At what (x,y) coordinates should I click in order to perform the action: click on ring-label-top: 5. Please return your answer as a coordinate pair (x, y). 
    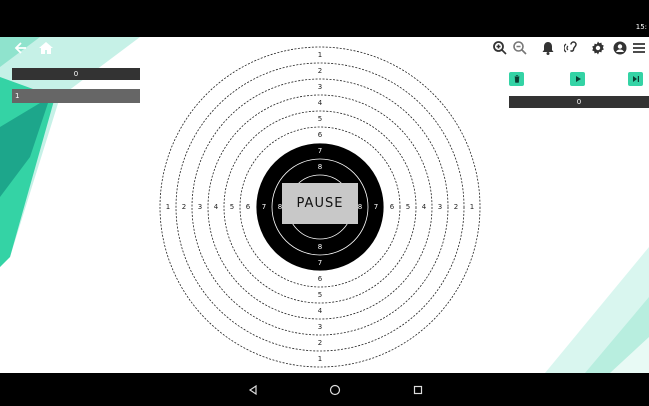
    Looking at the image, I should click on (320, 119).